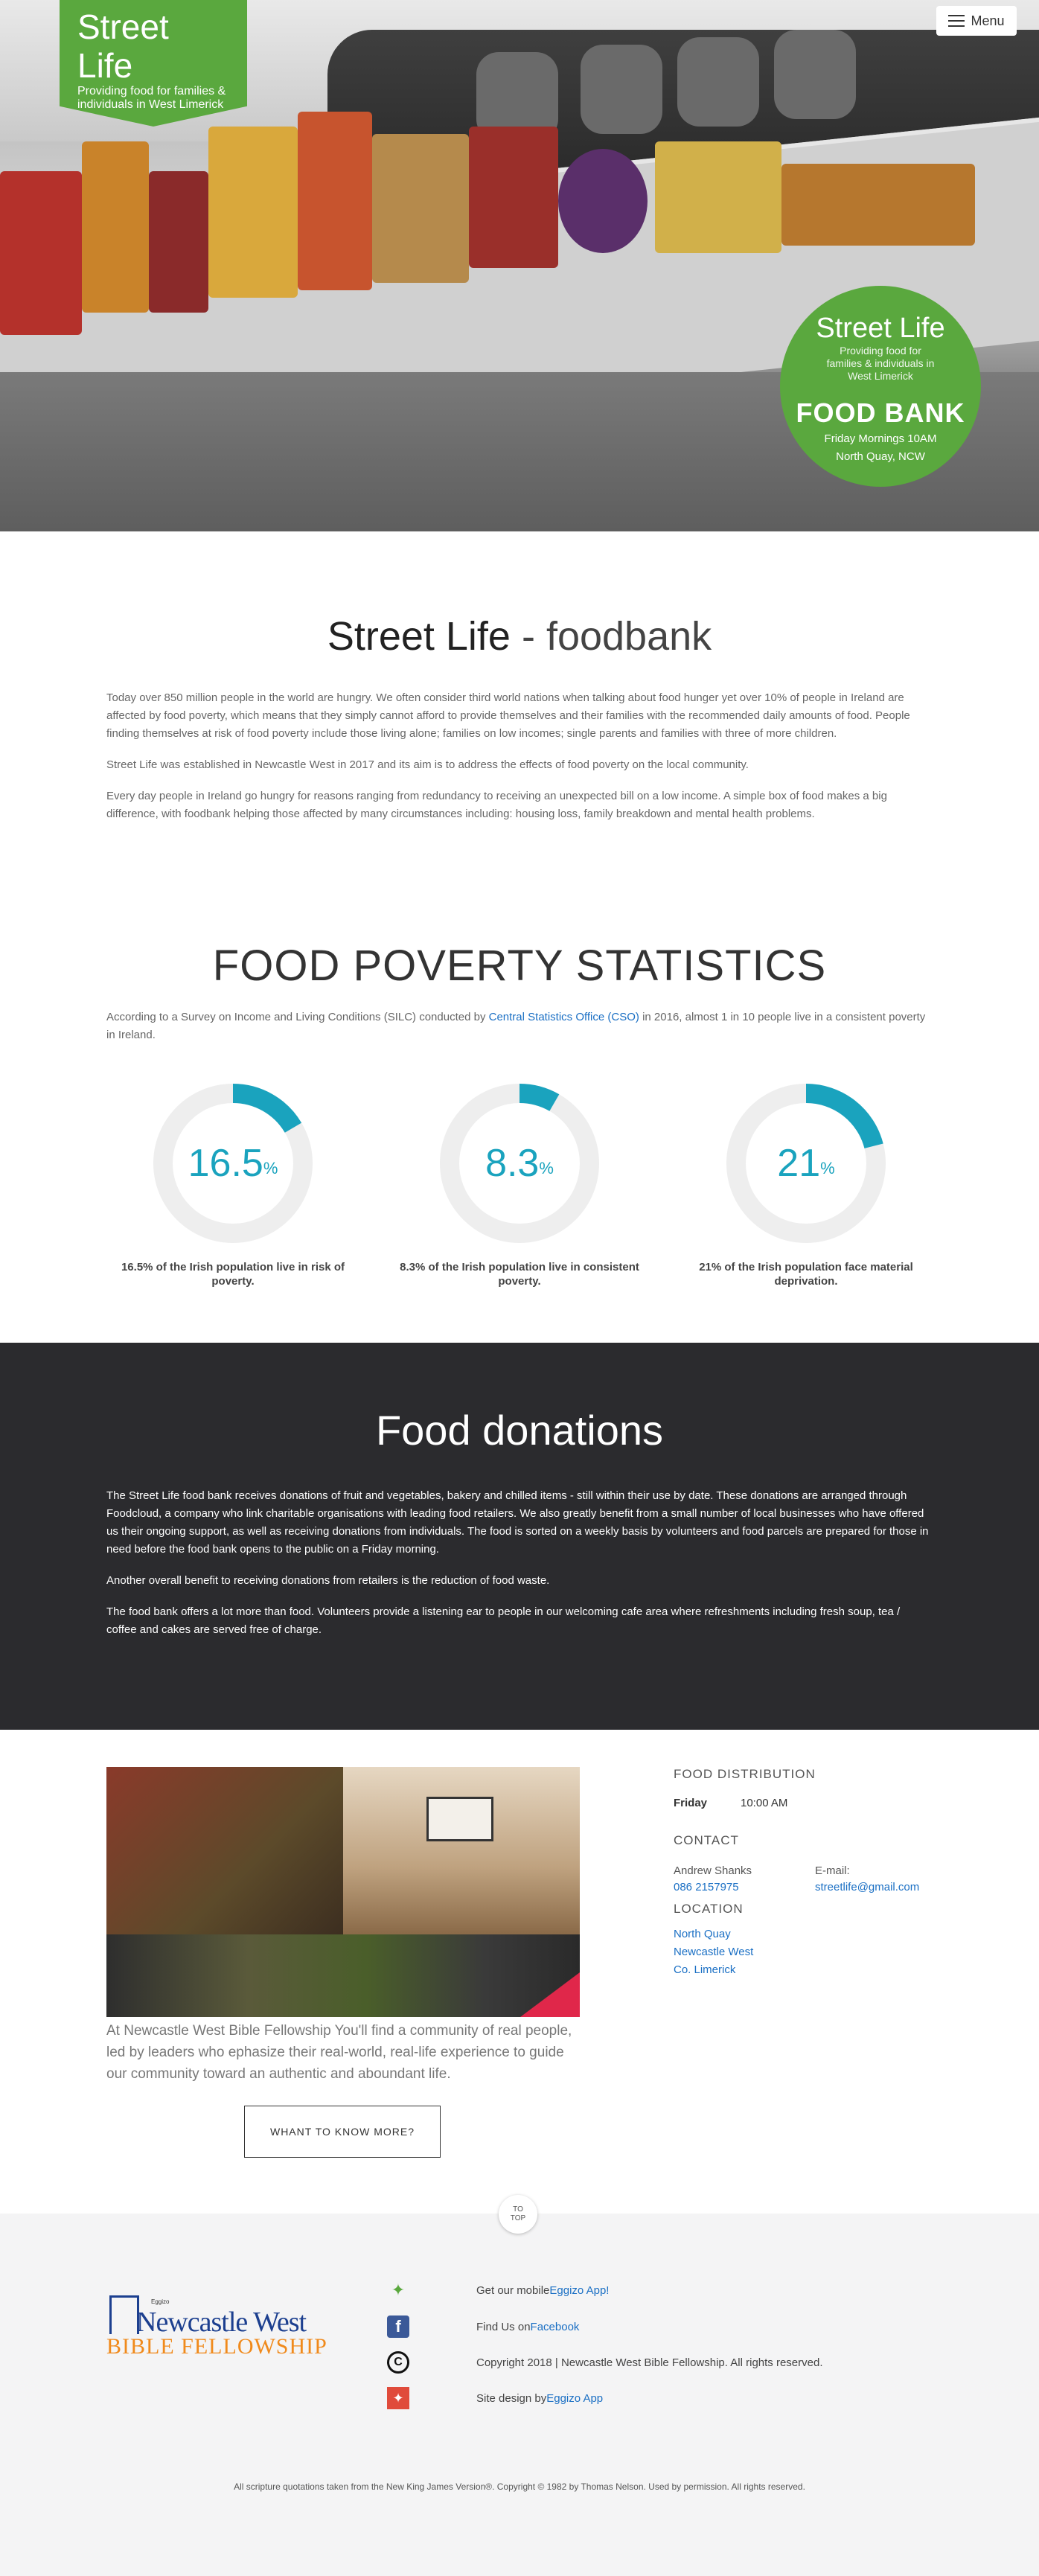 This screenshot has height=2576, width=1039. Describe the element at coordinates (398, 2290) in the screenshot. I see `eggizo-icon: ✦` at that location.